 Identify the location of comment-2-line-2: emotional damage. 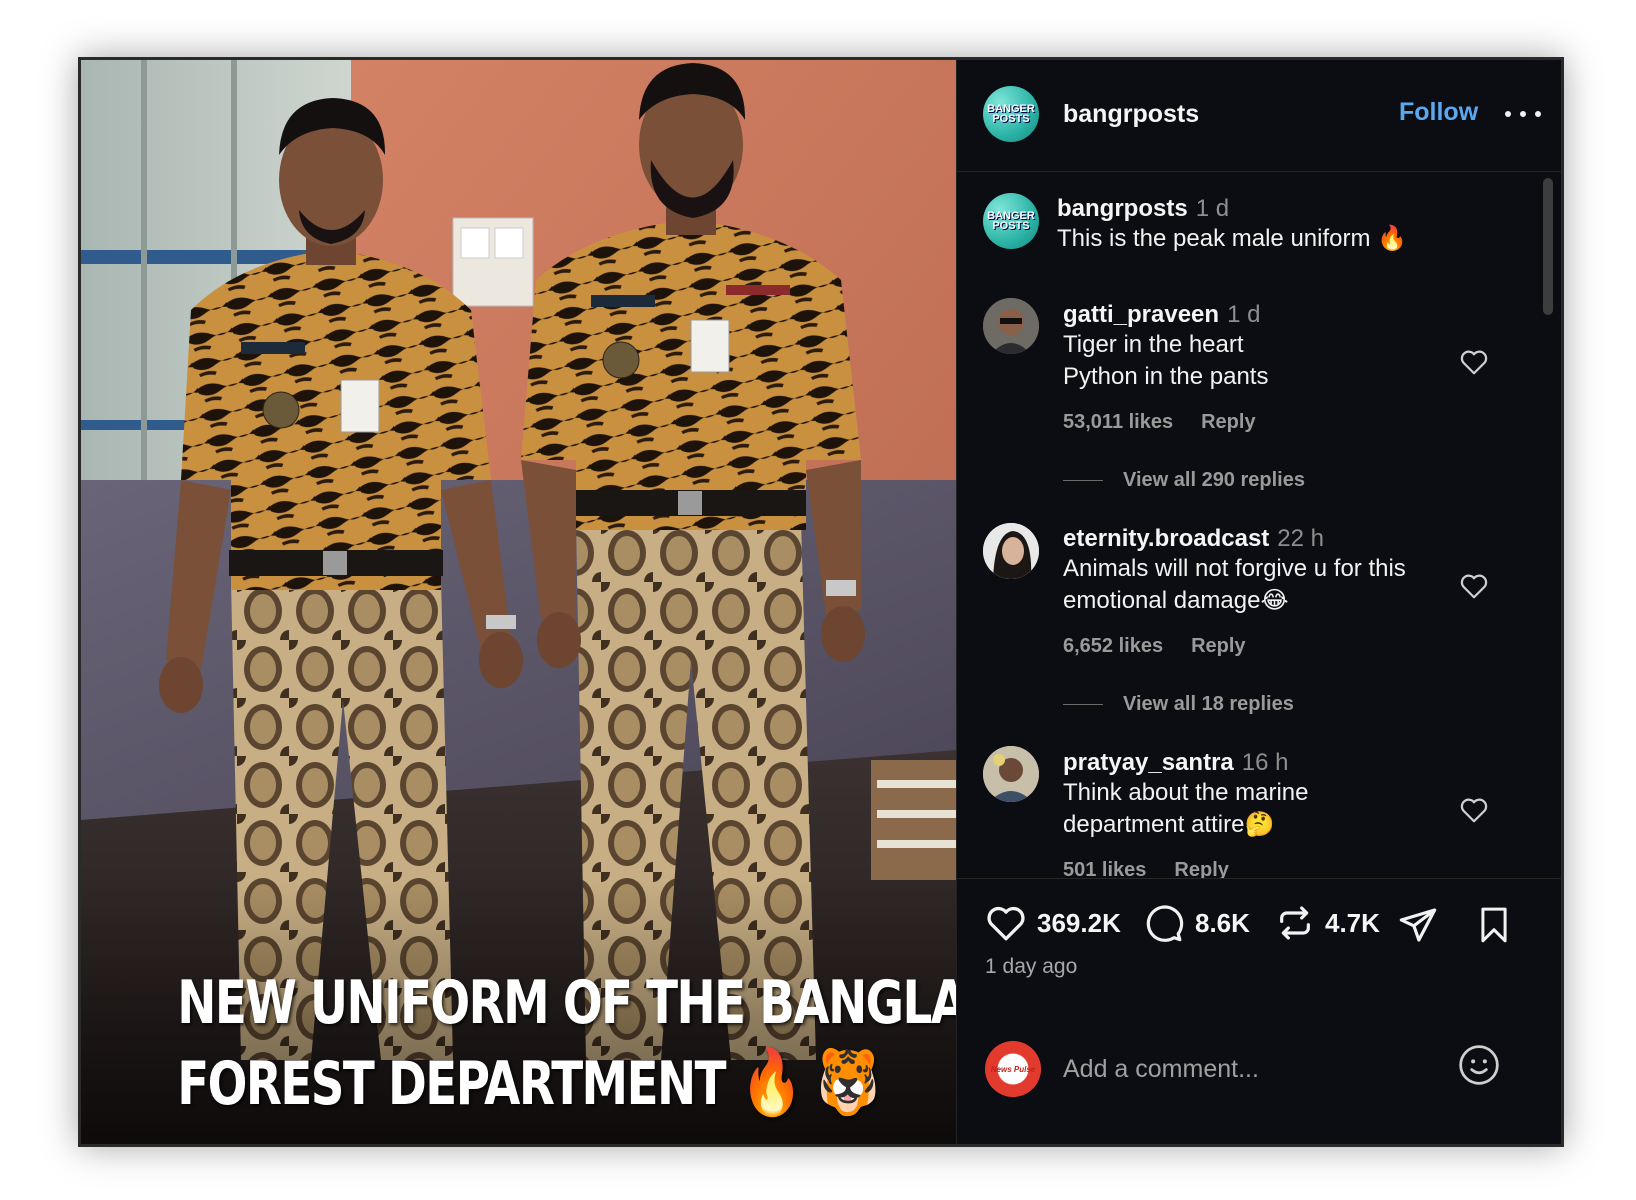
(1162, 600).